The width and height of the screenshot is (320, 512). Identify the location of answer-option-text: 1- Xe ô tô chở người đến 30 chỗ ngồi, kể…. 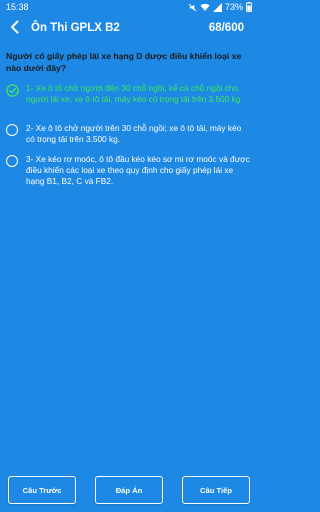
(134, 94).